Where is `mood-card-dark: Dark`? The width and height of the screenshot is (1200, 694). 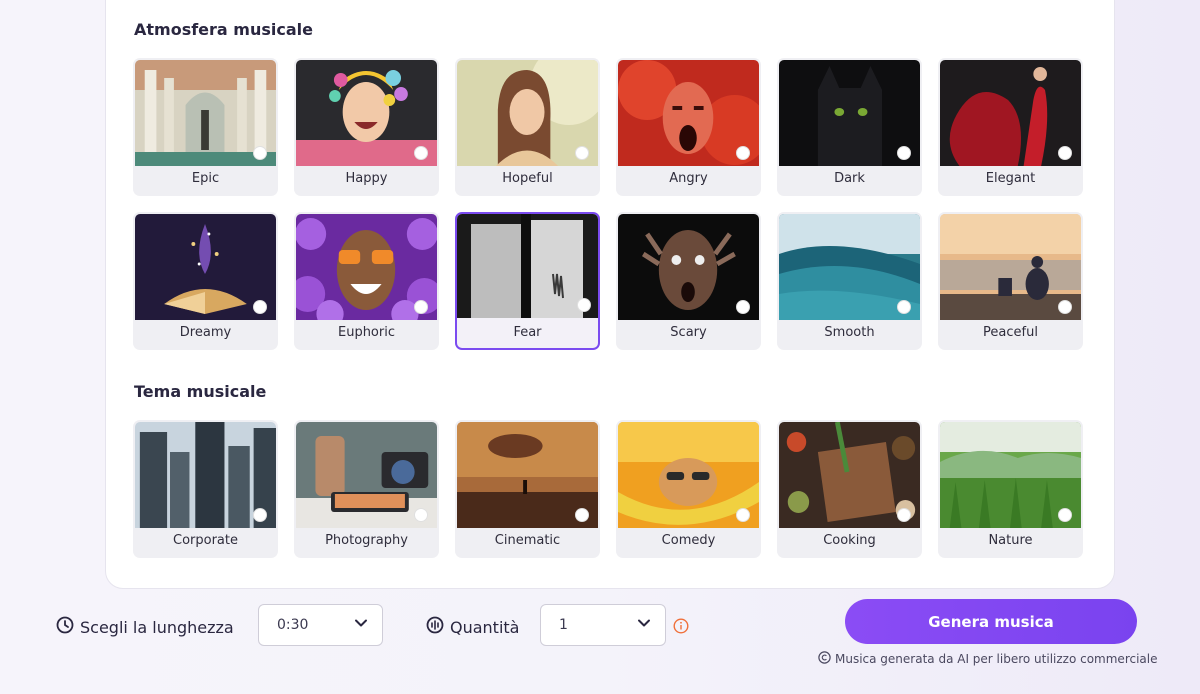
mood-card-dark: Dark is located at coordinates (849, 127).